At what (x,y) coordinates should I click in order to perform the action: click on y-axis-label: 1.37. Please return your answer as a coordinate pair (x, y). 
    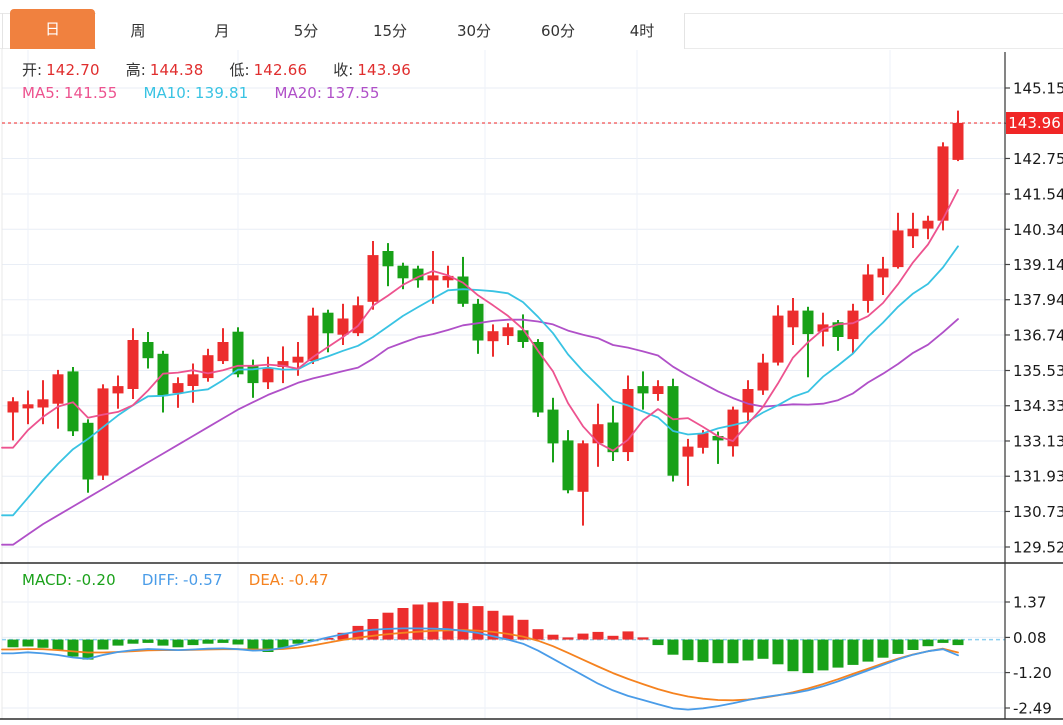
    Looking at the image, I should click on (1029, 603).